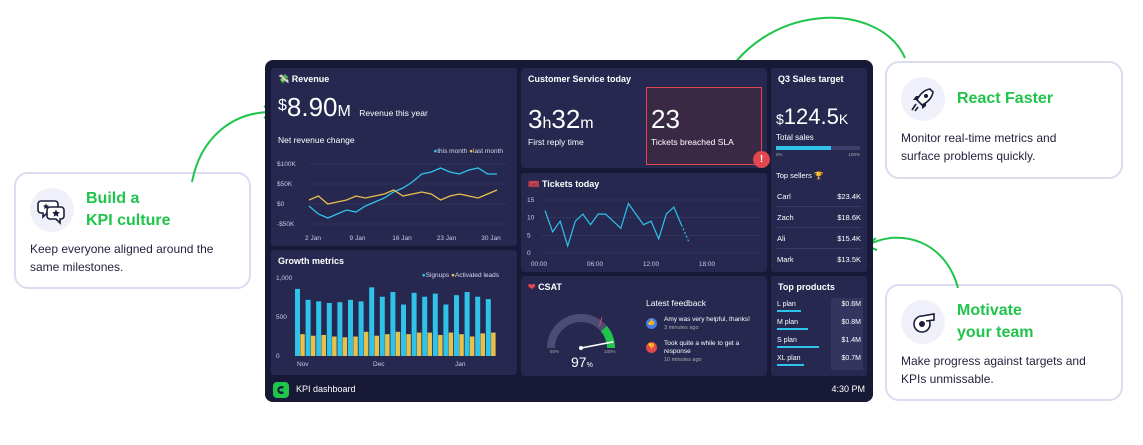 Image resolution: width=1143 pixels, height=445 pixels. Describe the element at coordinates (685, 233) in the screenshot. I see `tickets-series-projection` at that location.